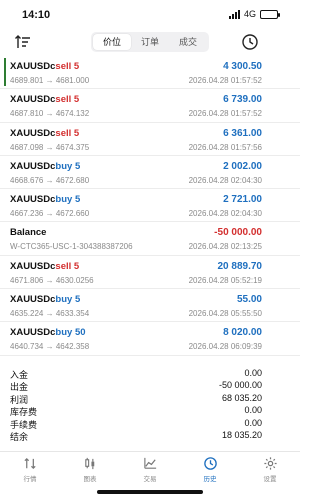 This screenshot has height=500, width=320. I want to click on deal-prices: 4687.810 → 4674.132, so click(50, 114).